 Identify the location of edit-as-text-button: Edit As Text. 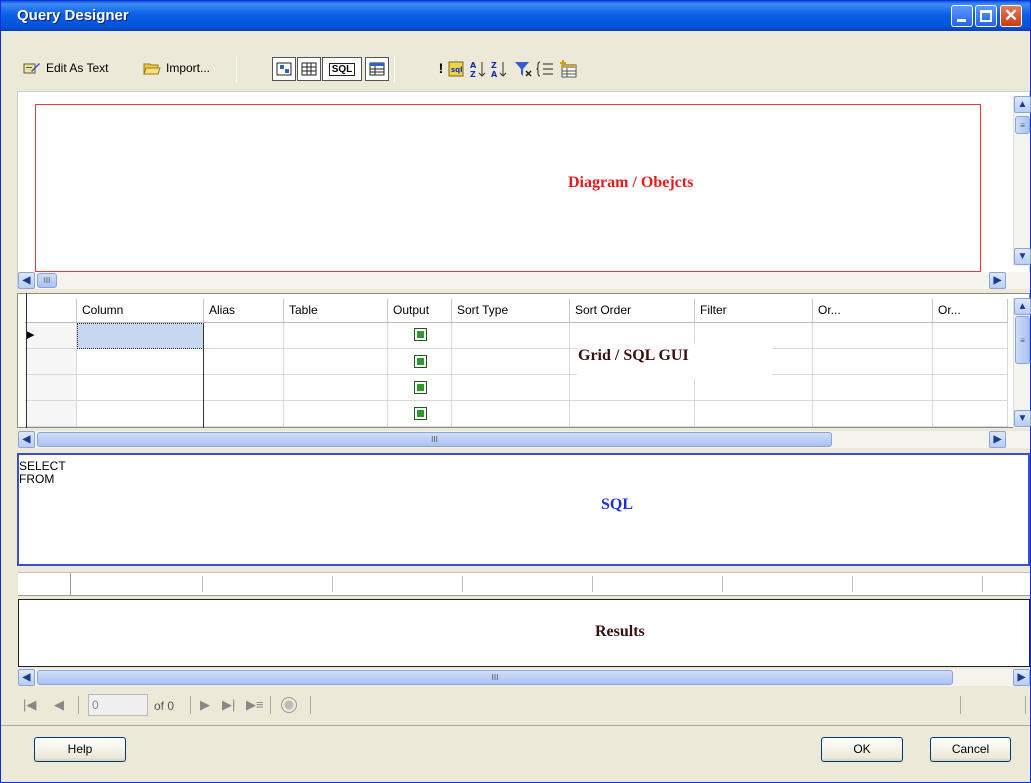
(65, 68).